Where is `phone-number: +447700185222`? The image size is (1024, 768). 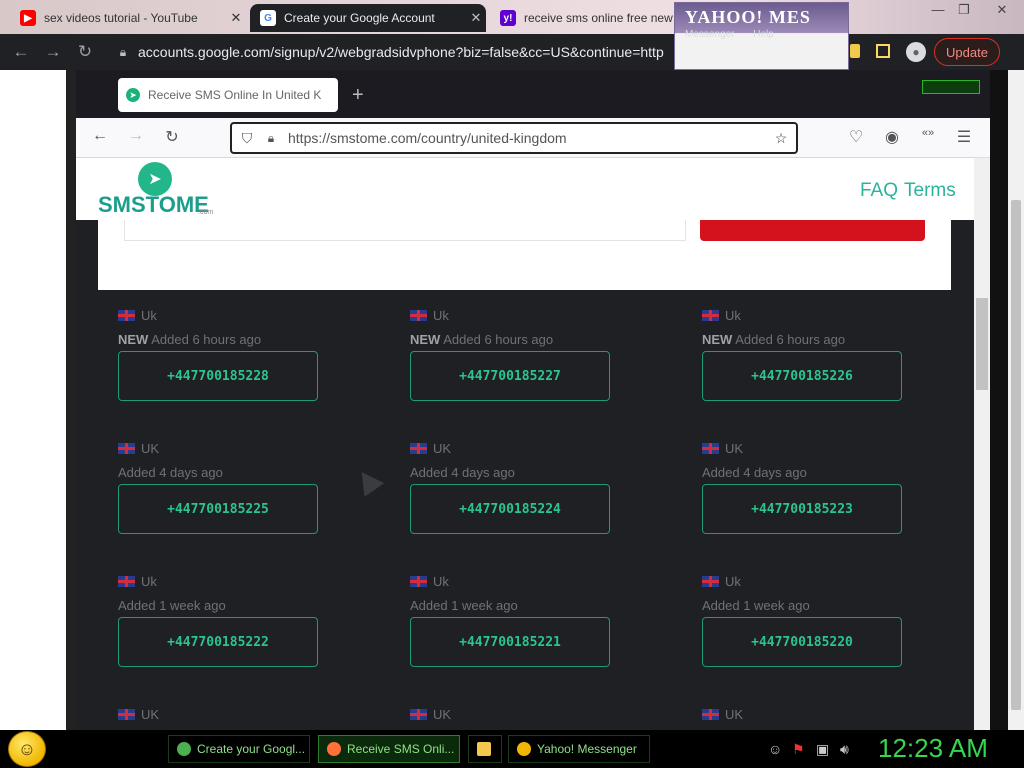 phone-number: +447700185222 is located at coordinates (218, 642).